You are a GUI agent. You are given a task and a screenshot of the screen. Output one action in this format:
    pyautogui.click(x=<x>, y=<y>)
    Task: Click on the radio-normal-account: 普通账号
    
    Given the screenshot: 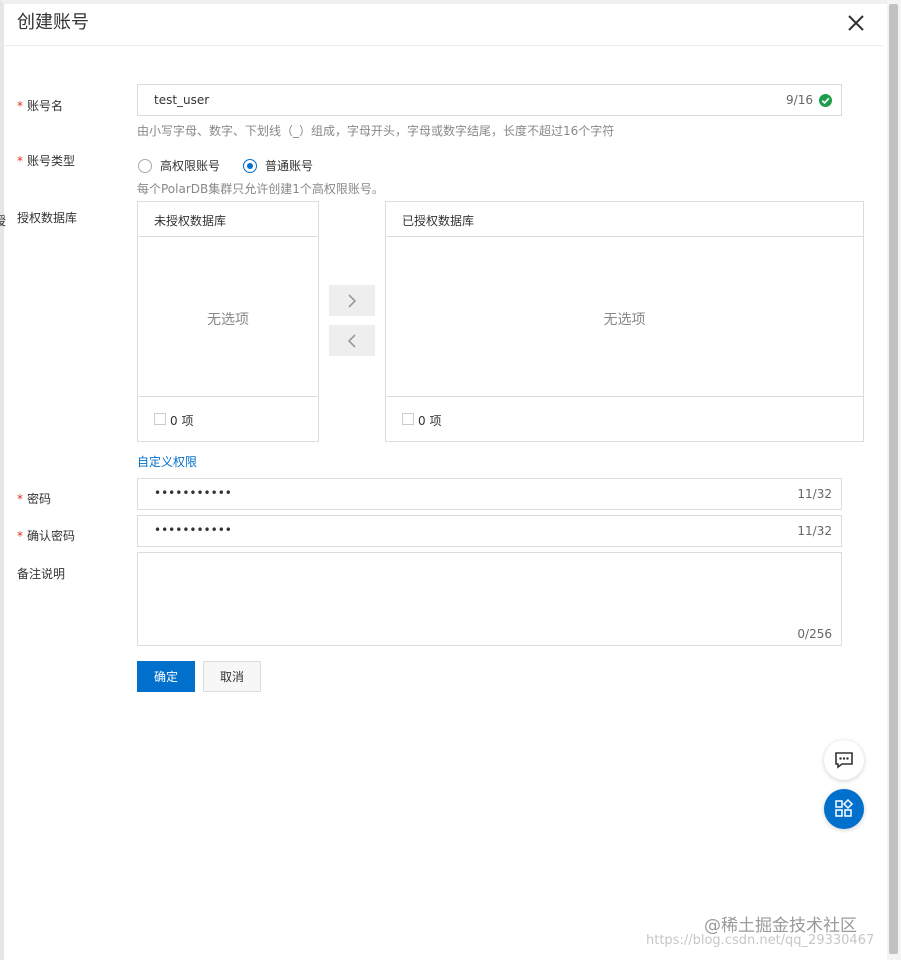 What is the action you would take?
    pyautogui.click(x=278, y=165)
    